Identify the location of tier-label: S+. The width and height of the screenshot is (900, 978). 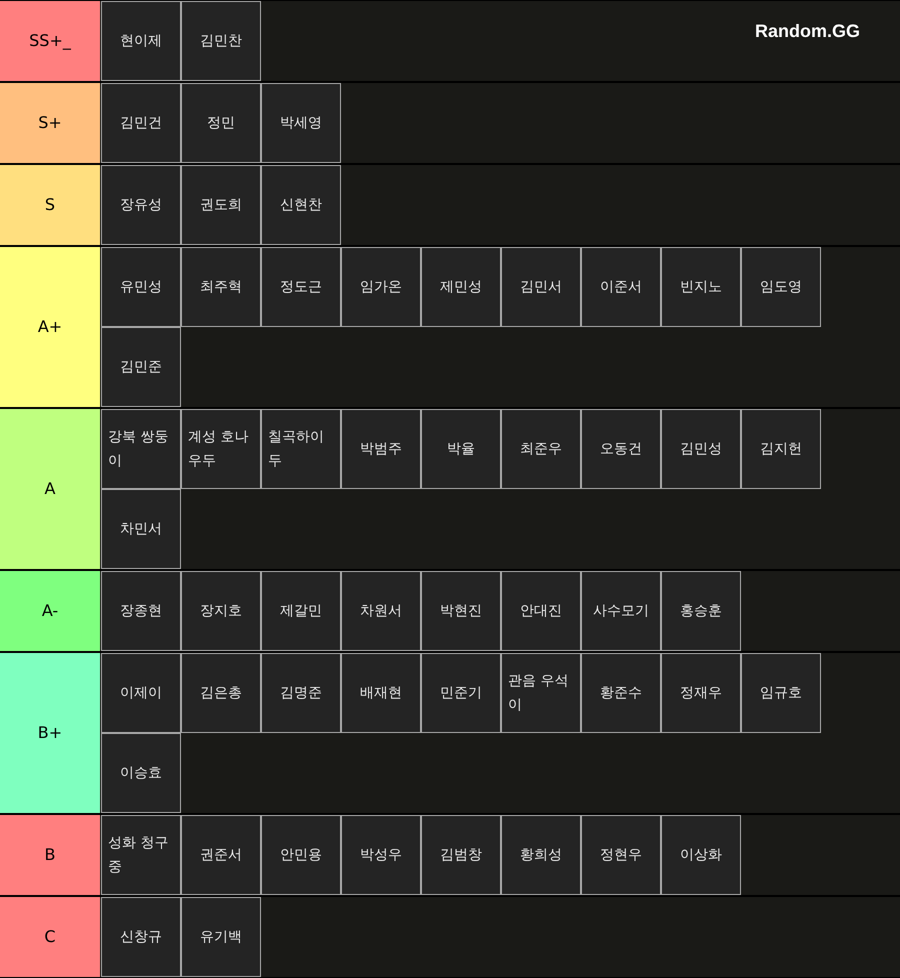
(50, 123).